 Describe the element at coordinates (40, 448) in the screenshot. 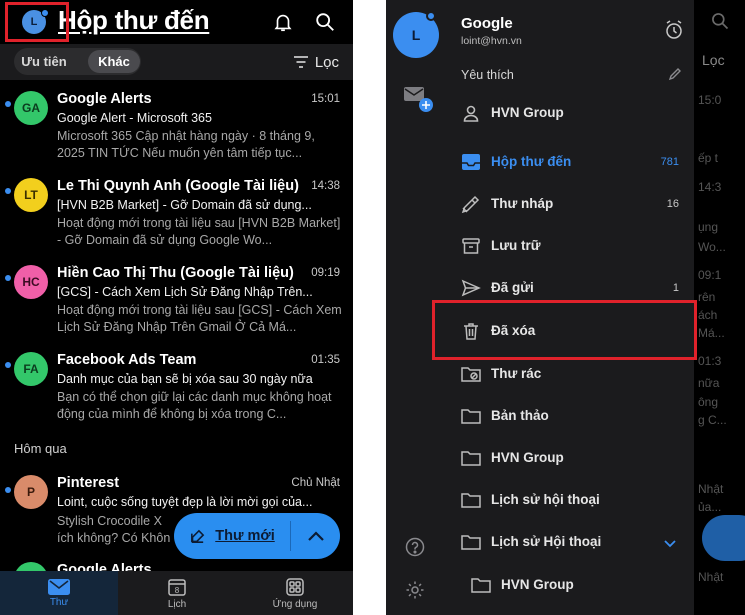

I see `section-header: Hôm qua` at that location.